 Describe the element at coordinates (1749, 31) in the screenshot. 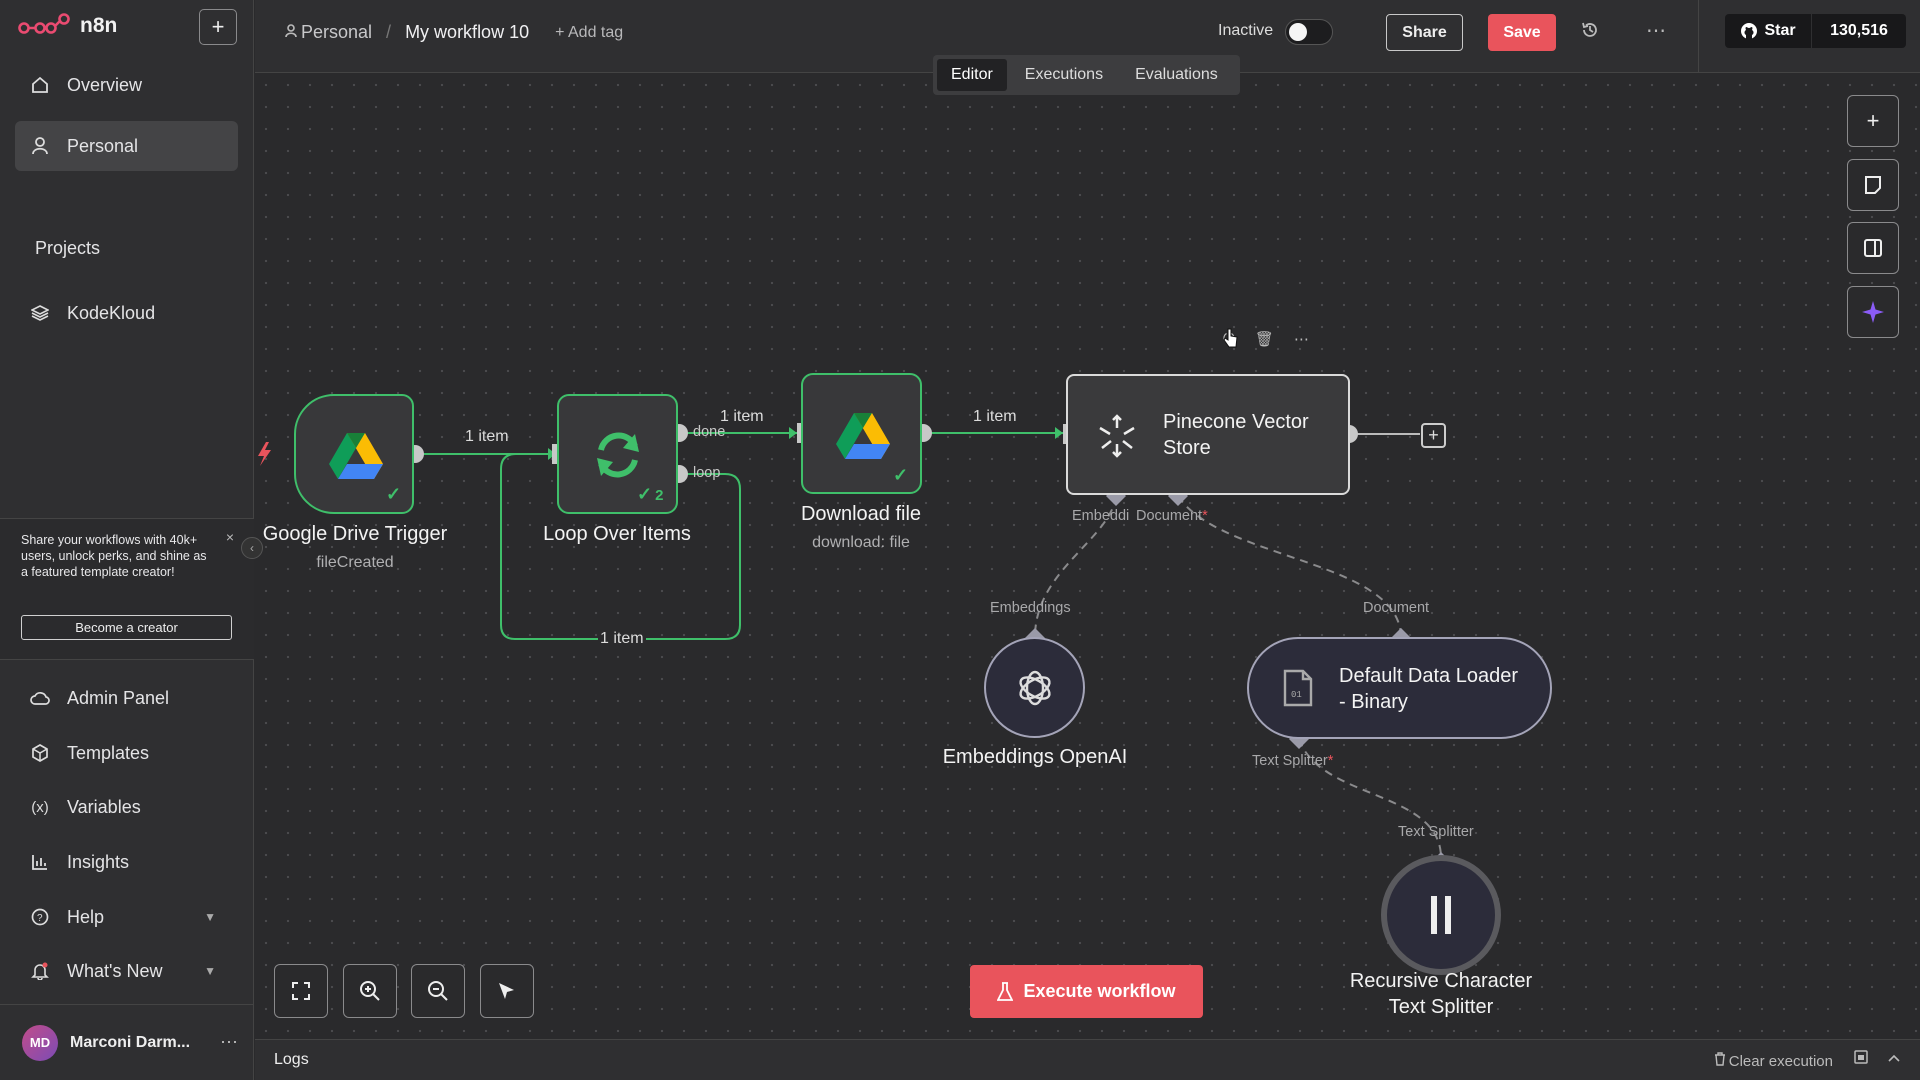

I see `github-icon` at that location.